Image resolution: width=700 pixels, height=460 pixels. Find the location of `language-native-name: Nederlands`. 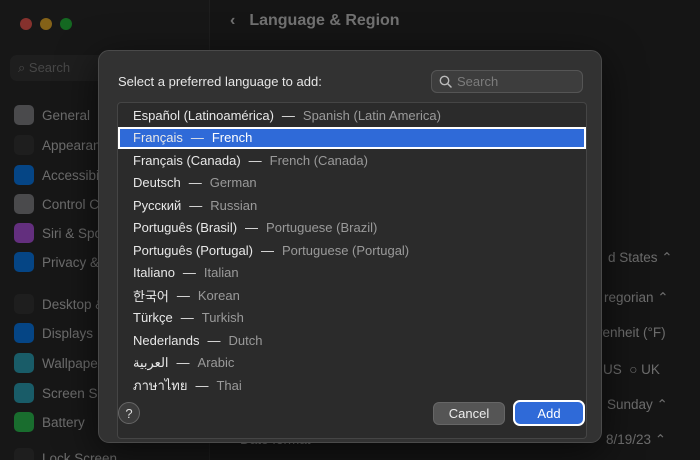

language-native-name: Nederlands is located at coordinates (166, 340).